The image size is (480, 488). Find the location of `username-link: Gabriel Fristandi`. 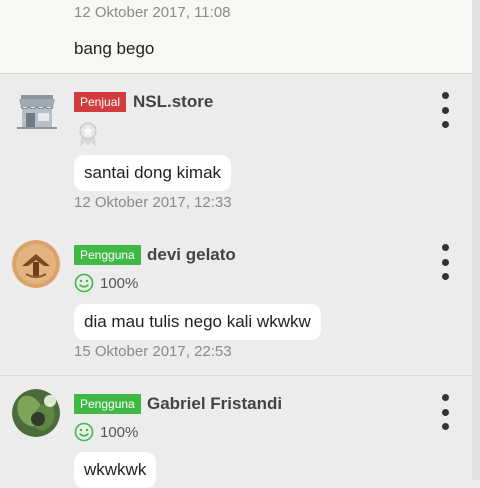

username-link: Gabriel Fristandi is located at coordinates (214, 404).